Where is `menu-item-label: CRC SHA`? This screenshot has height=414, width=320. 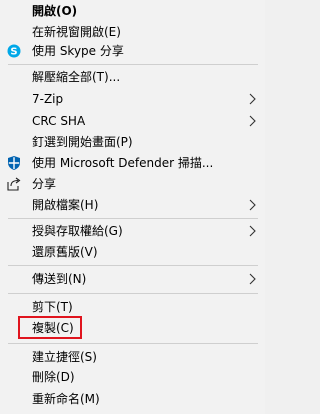
menu-item-label: CRC SHA is located at coordinates (59, 121).